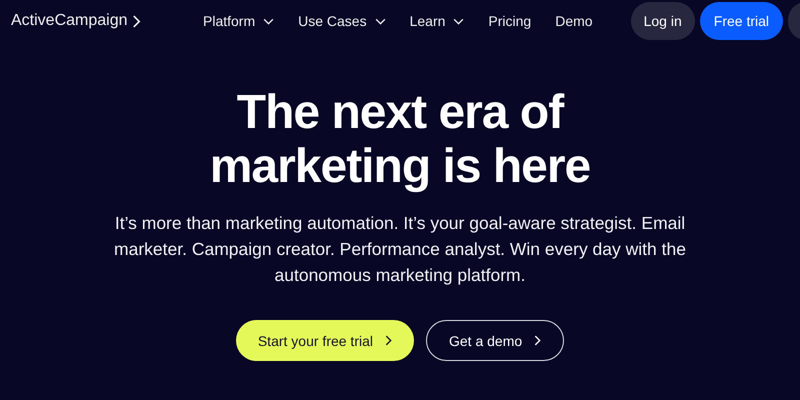 This screenshot has height=400, width=800. I want to click on login-button: Log in, so click(662, 21).